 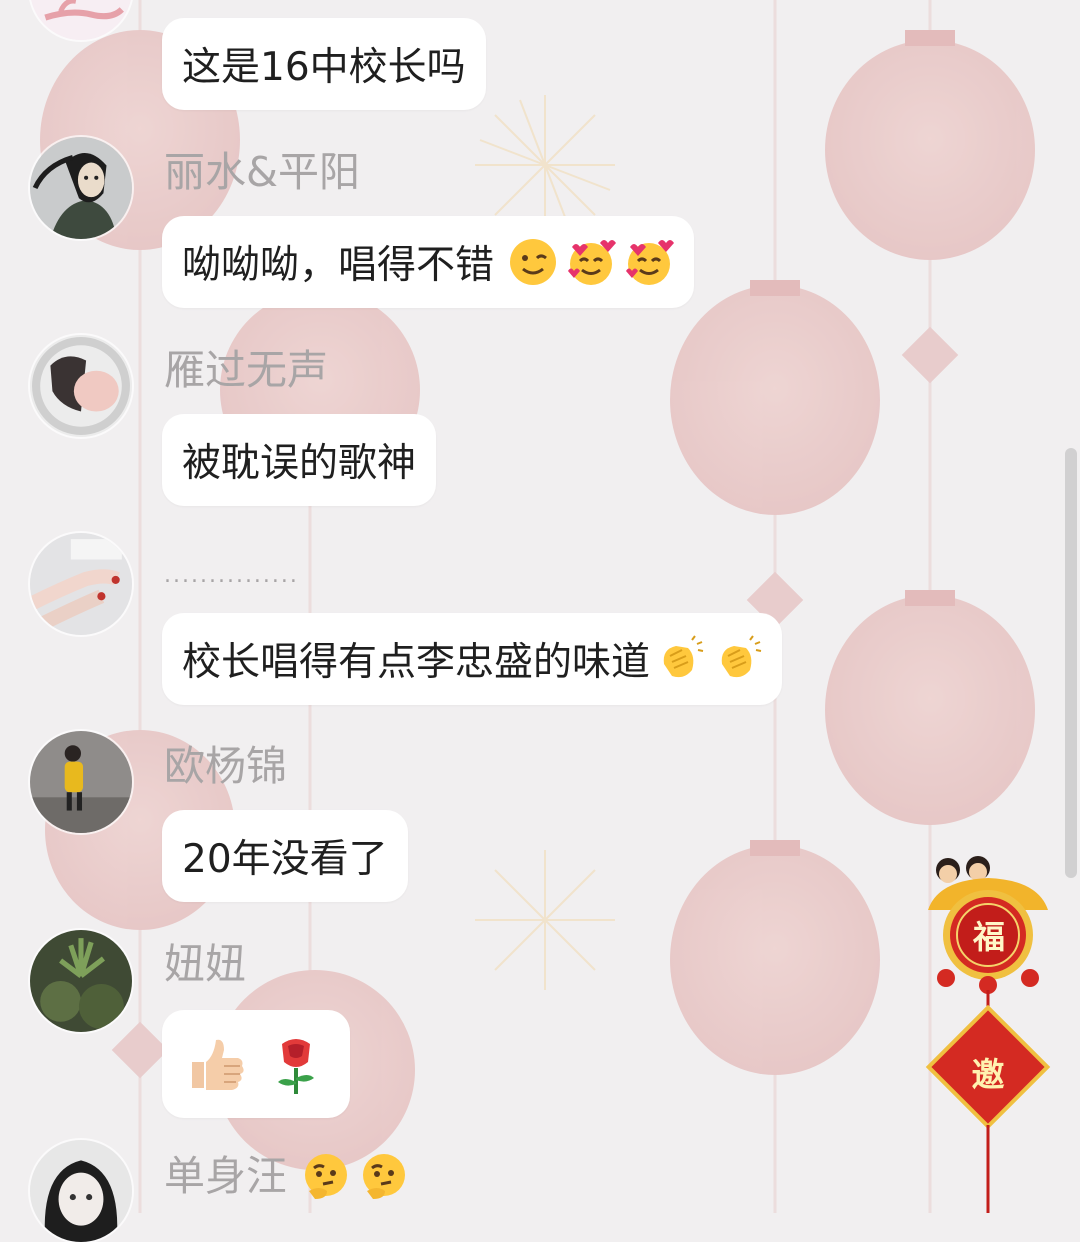 What do you see at coordinates (246, 370) in the screenshot?
I see `sender-name: 雁过无声` at bounding box center [246, 370].